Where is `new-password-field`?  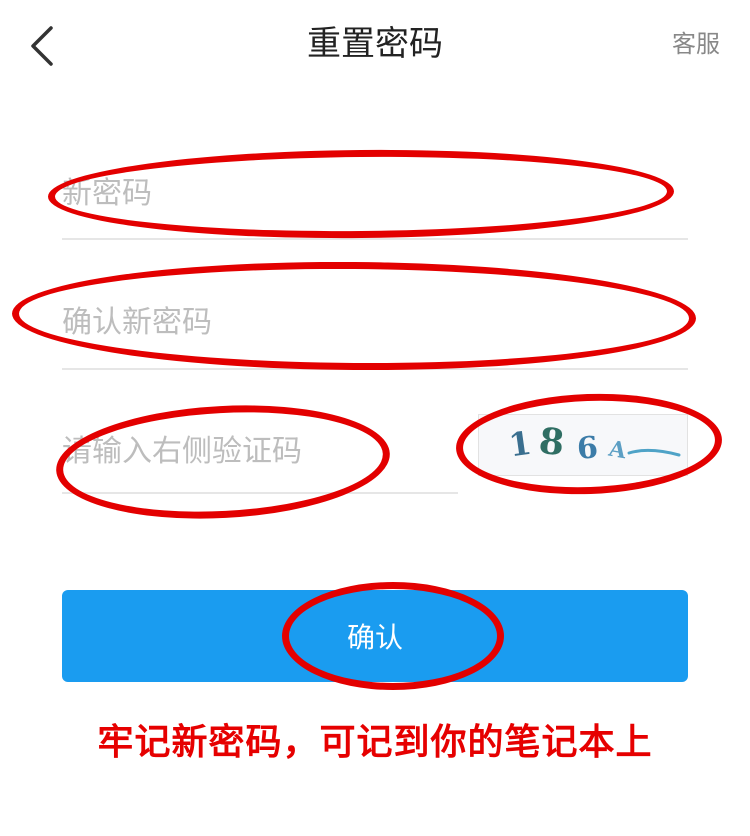
new-password-field is located at coordinates (375, 193).